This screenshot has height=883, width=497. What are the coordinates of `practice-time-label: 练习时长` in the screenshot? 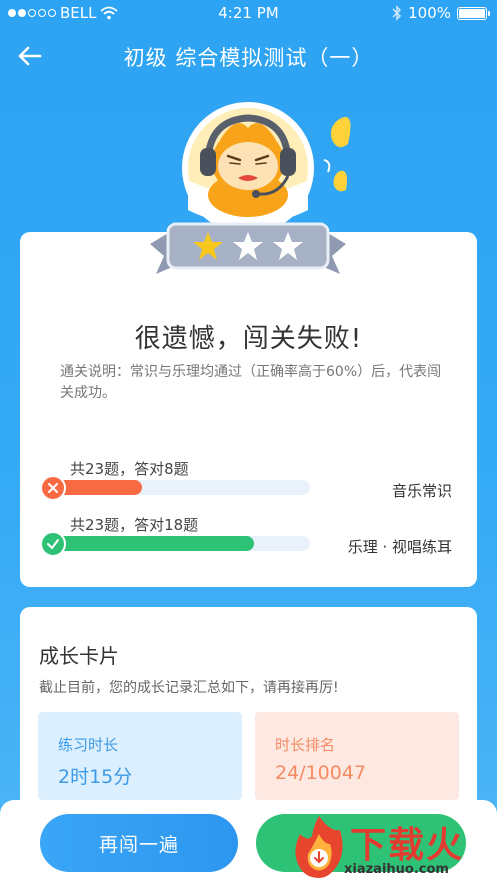 It's located at (88, 745).